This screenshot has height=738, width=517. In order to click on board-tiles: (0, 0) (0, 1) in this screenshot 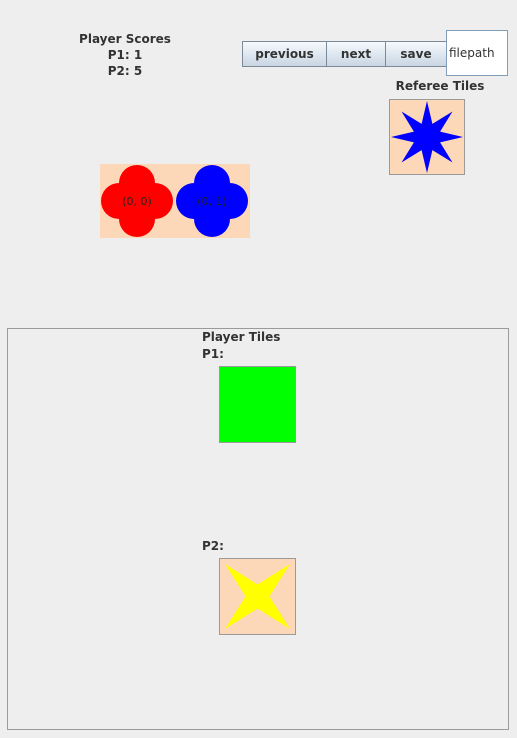, I will do `click(174, 201)`.